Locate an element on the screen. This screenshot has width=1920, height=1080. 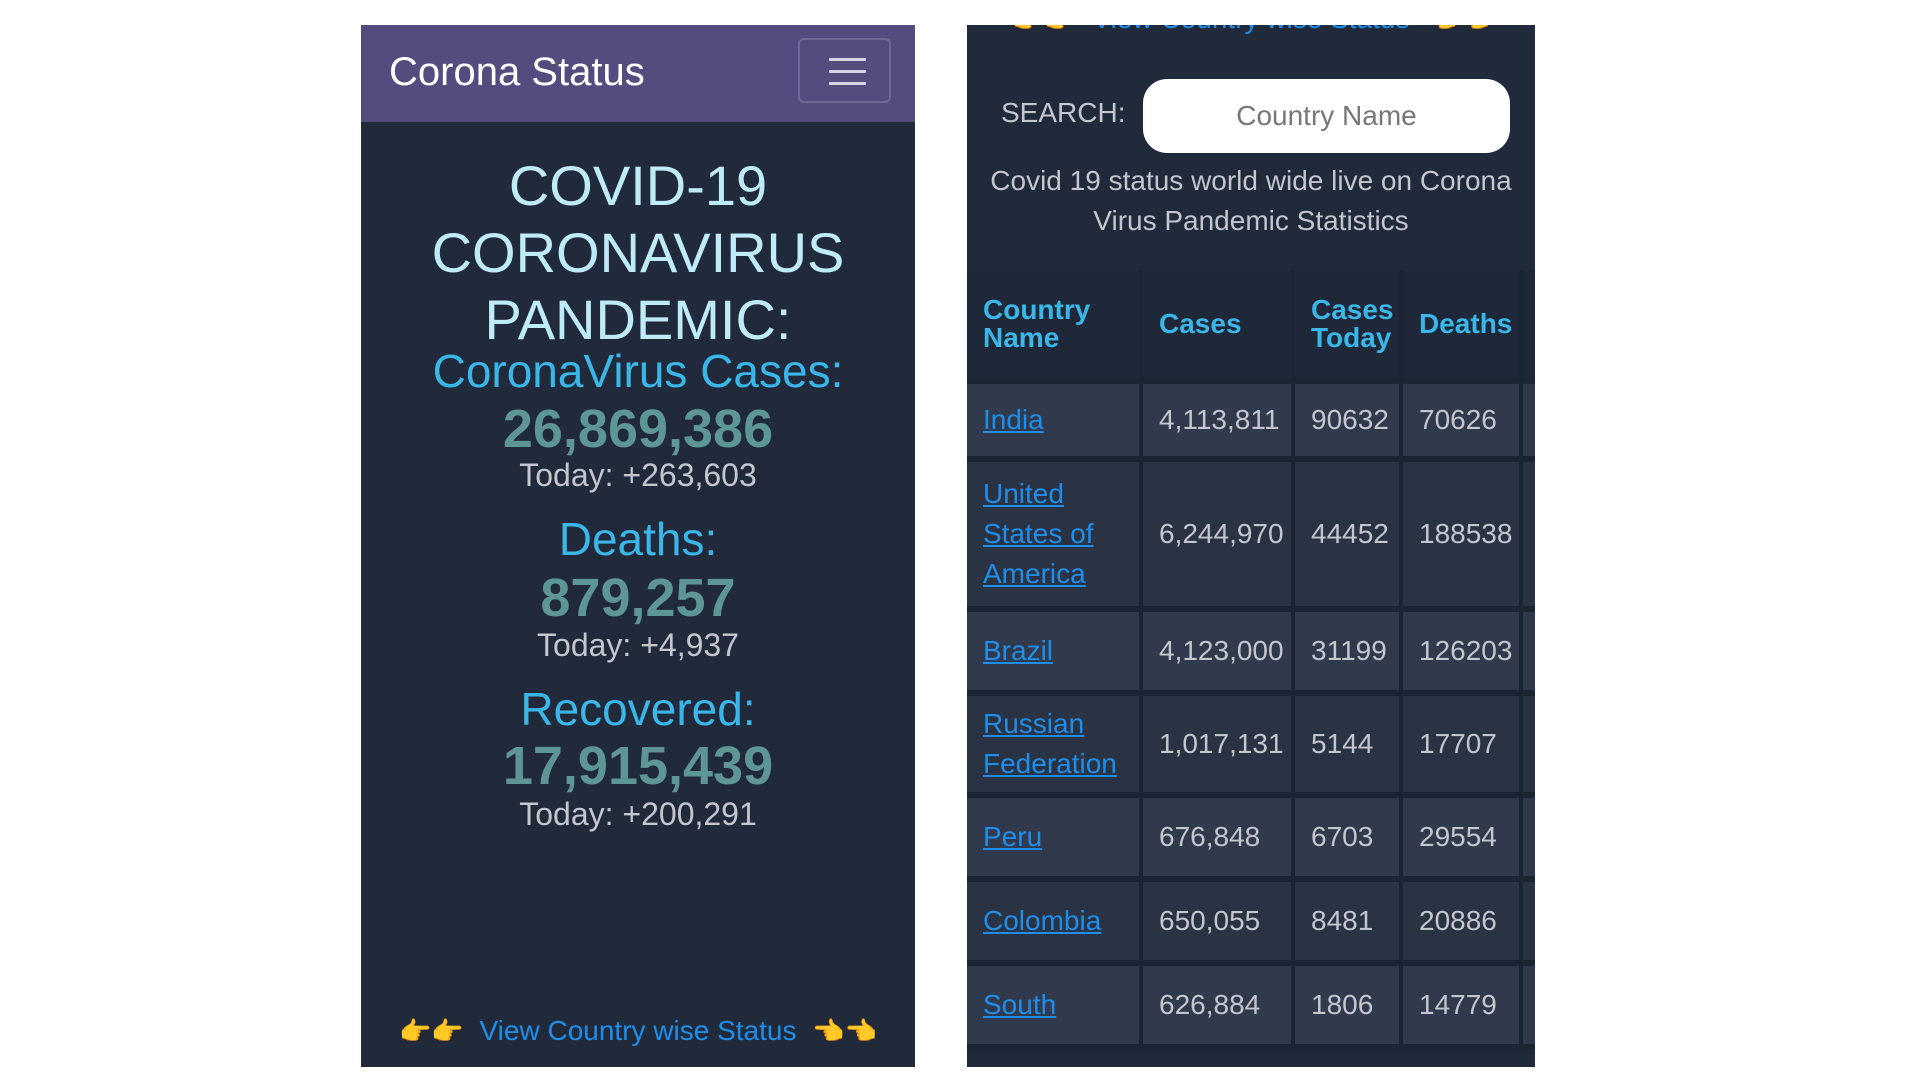
brand-title: Corona Status is located at coordinates (517, 72).